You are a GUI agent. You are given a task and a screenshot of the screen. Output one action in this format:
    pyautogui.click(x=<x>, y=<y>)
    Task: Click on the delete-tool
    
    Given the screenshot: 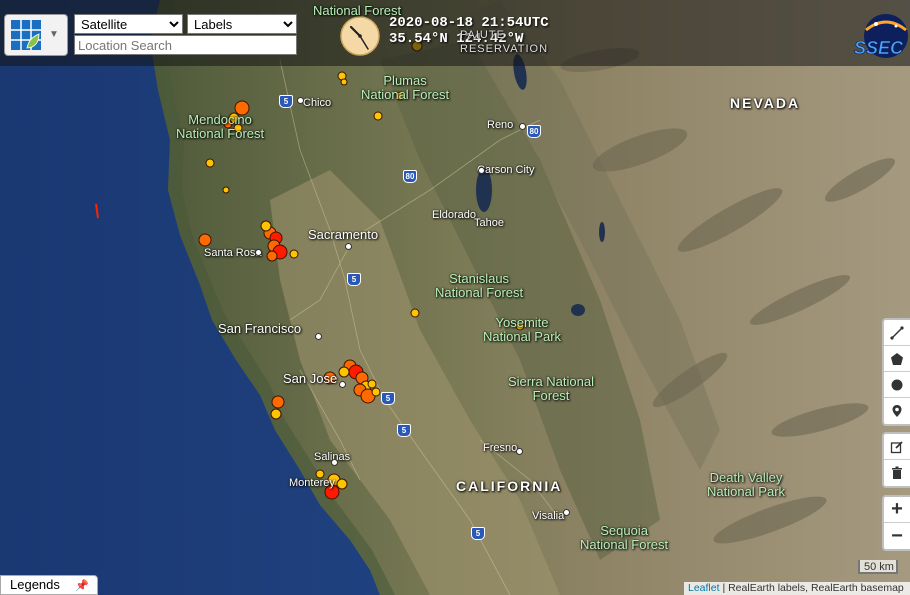 What is the action you would take?
    pyautogui.click(x=897, y=473)
    